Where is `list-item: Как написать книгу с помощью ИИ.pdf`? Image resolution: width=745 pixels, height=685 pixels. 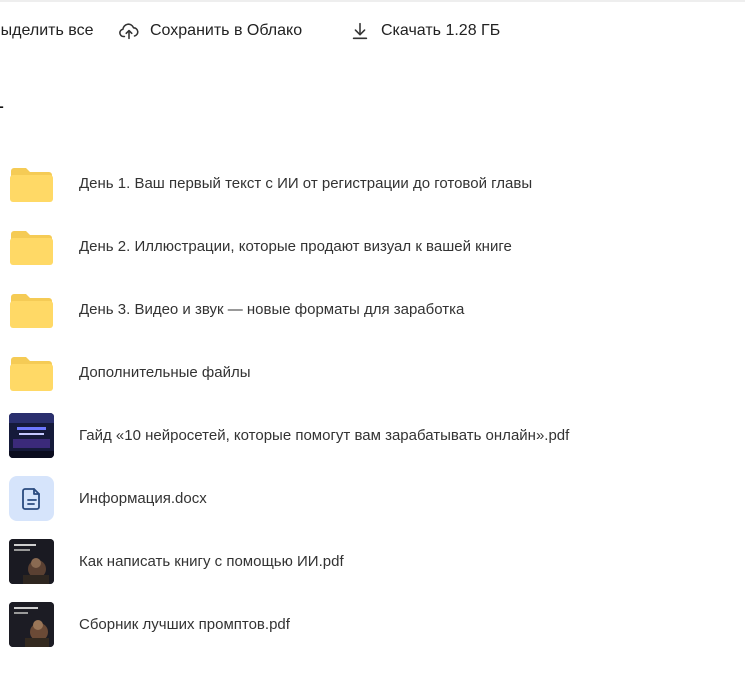 list-item: Как написать книгу с помощью ИИ.pdf is located at coordinates (372, 561).